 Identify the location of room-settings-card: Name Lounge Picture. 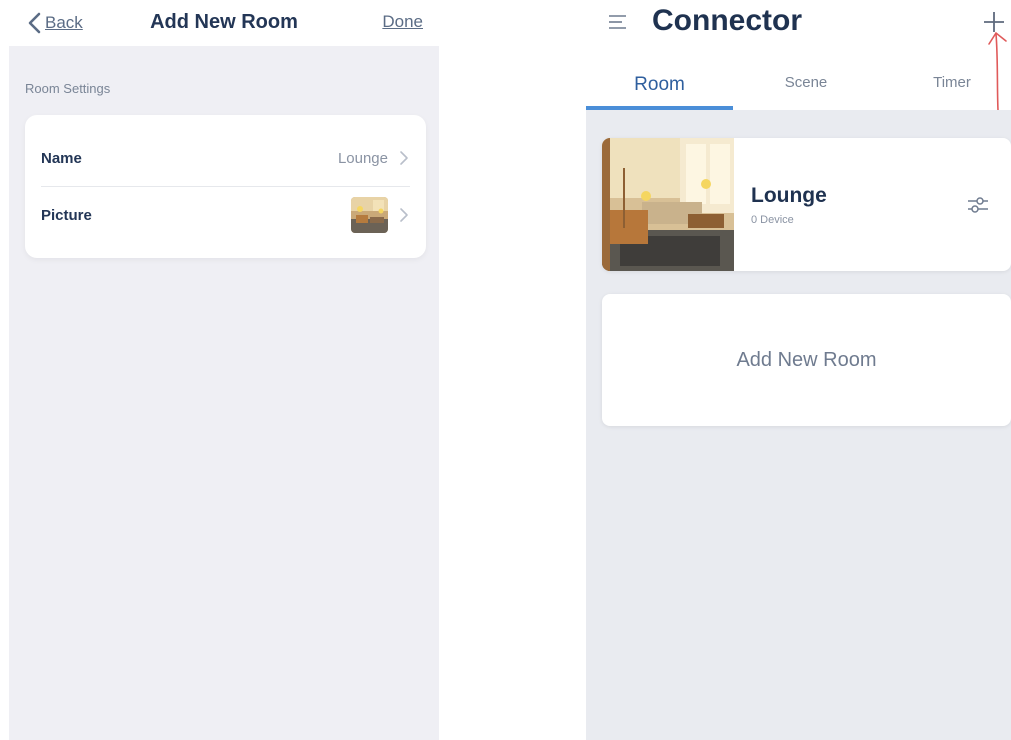
(225, 186).